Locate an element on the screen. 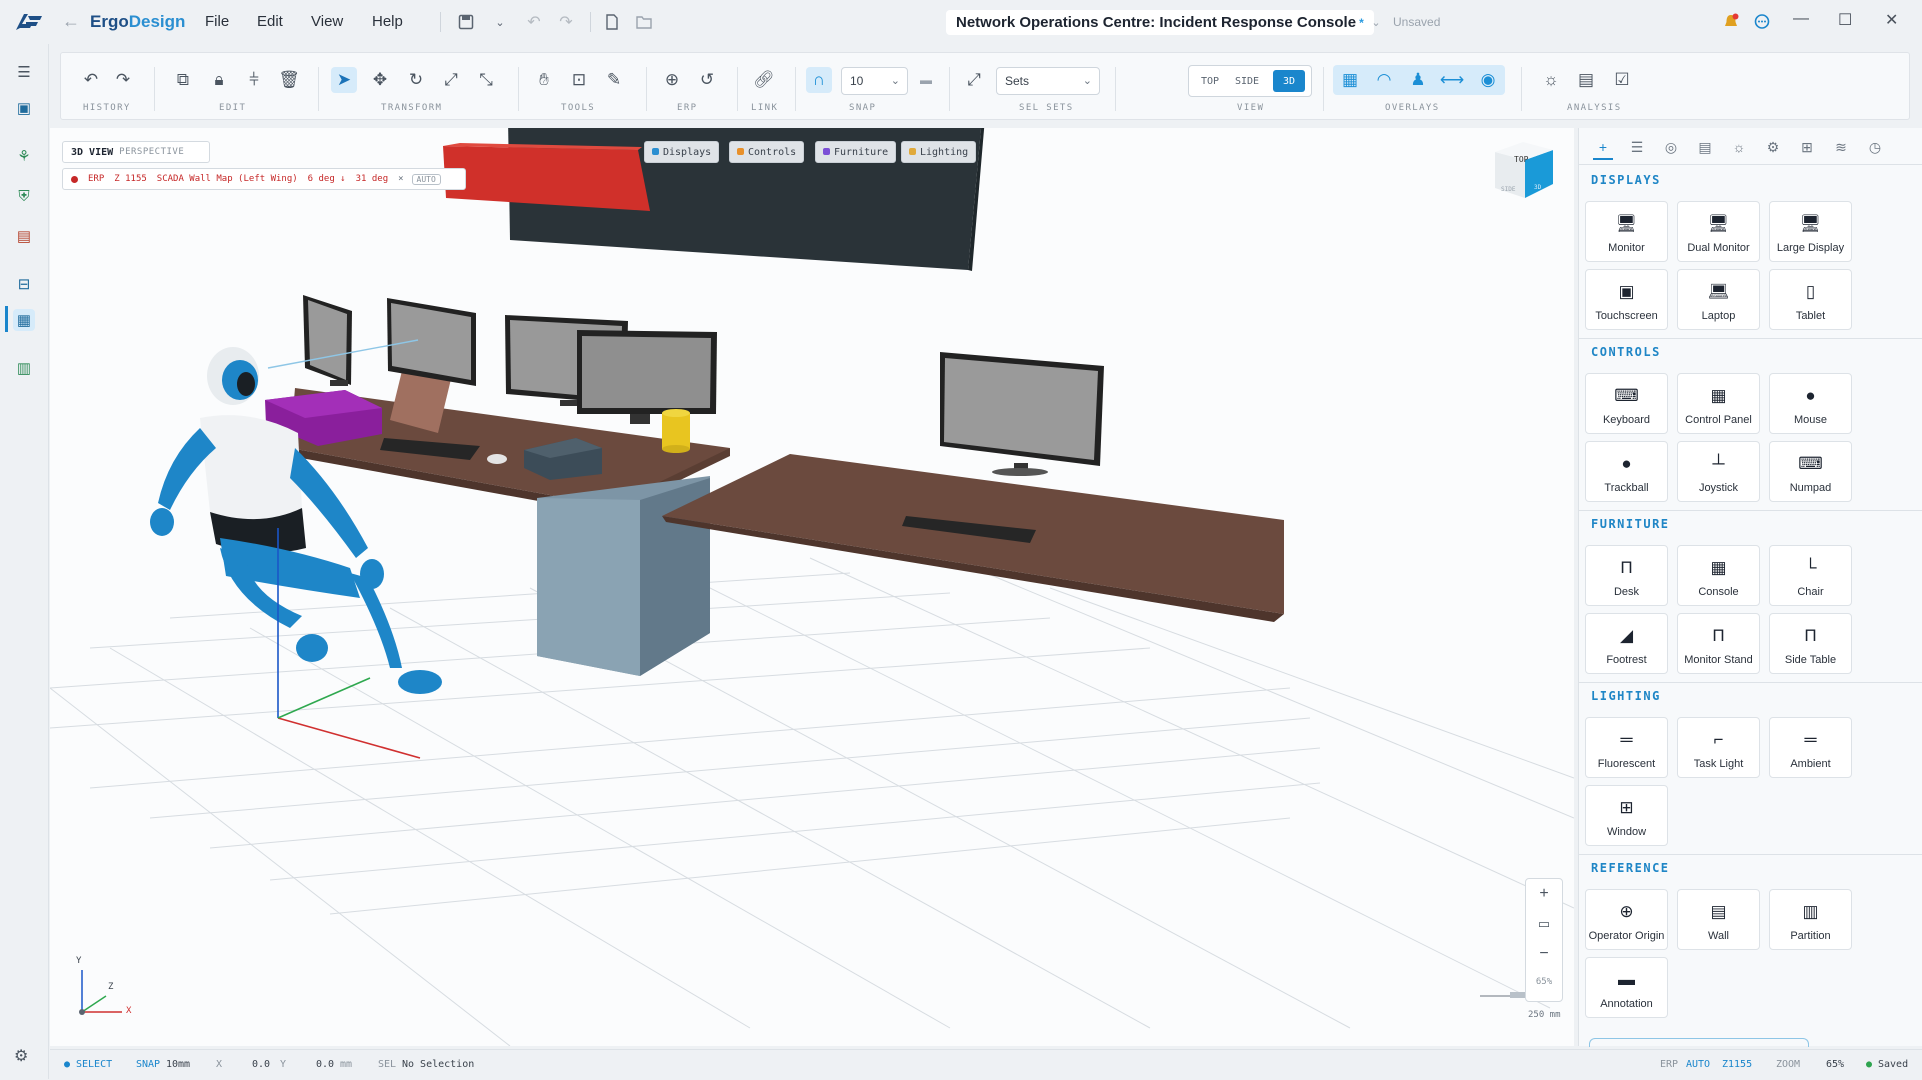 The image size is (1922, 1080). checklist-icon: ☑ is located at coordinates (1622, 80).